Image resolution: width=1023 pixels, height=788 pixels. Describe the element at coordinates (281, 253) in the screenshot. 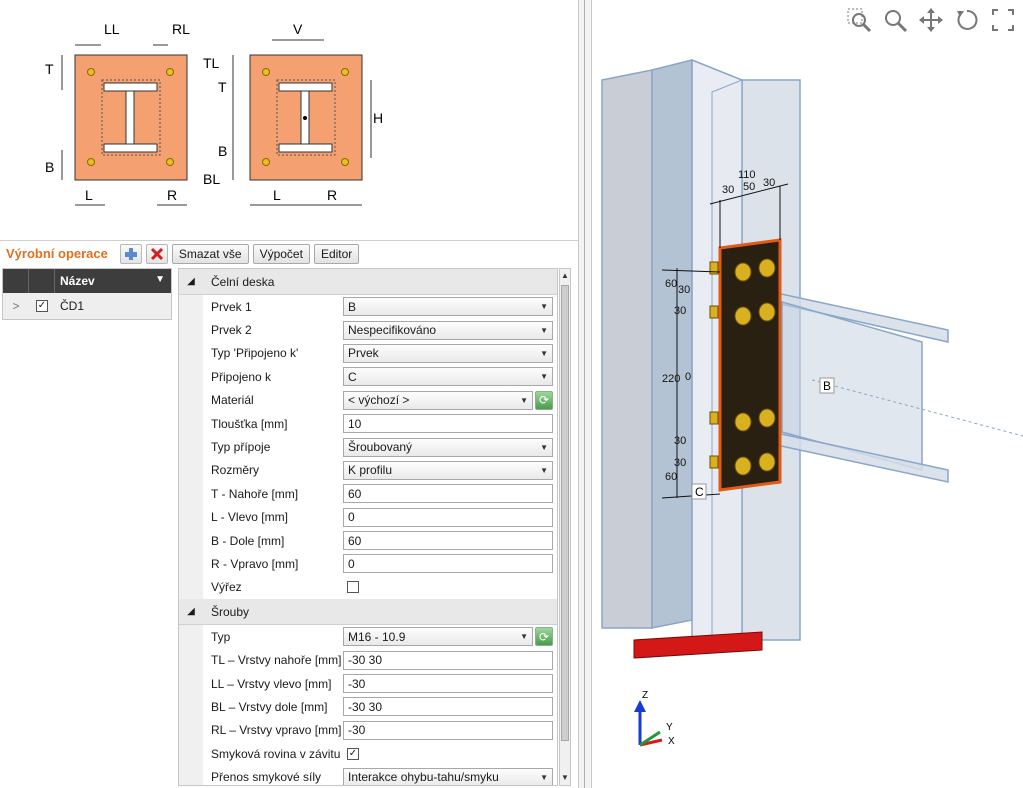

I see `calculate-button: Výpočet` at that location.